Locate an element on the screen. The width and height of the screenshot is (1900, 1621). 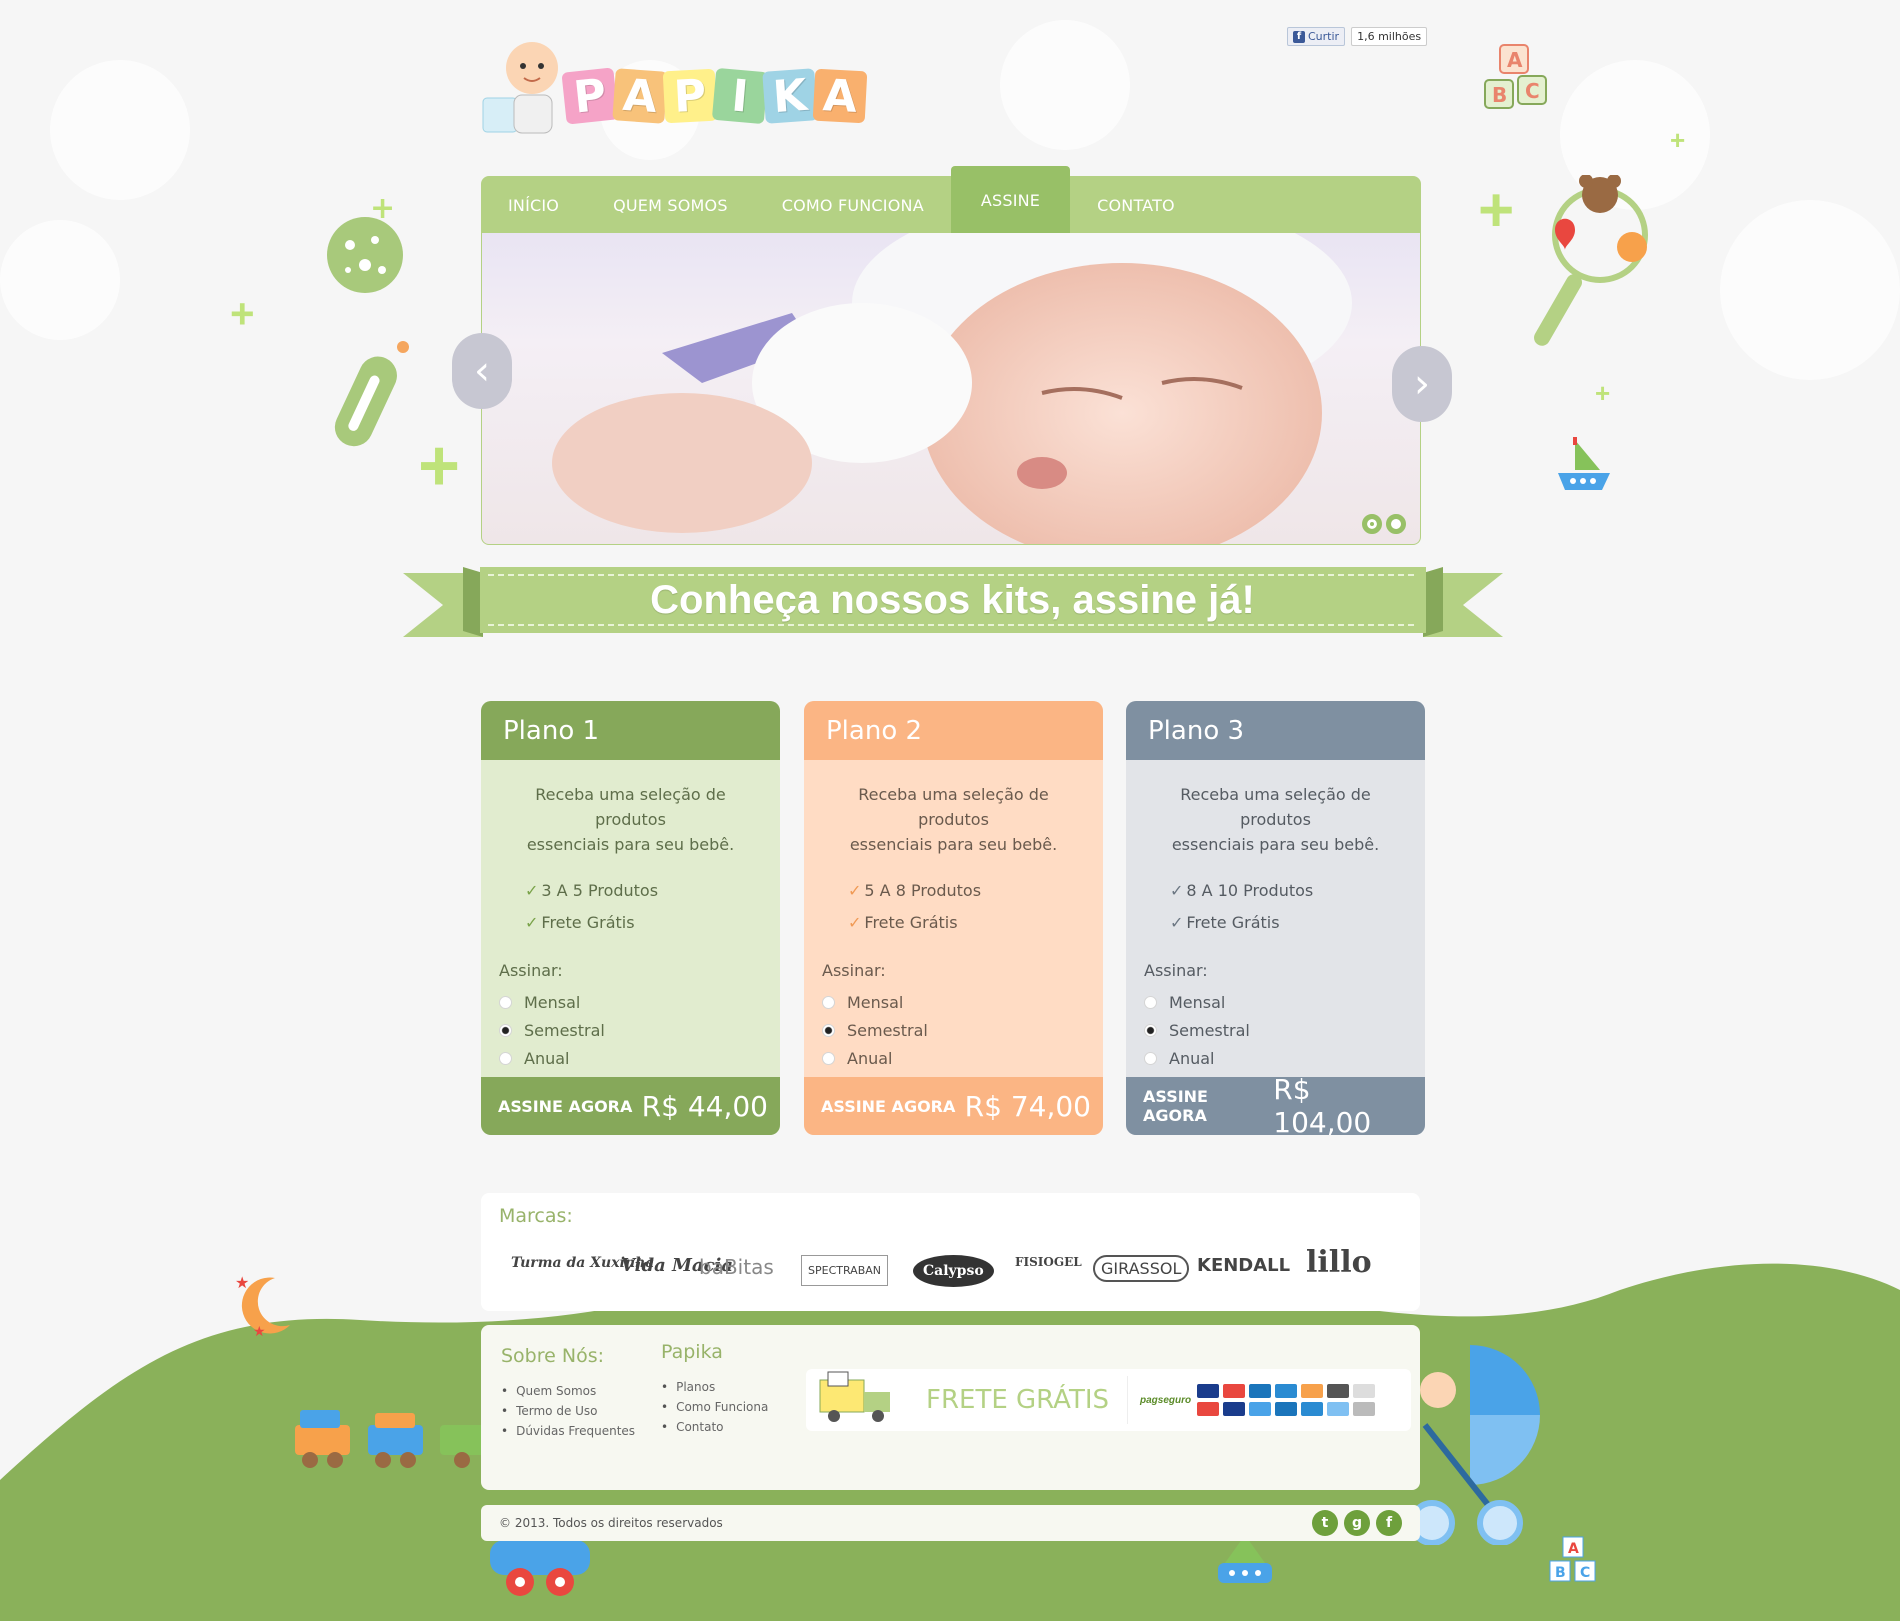
elo-card-icon is located at coordinates (1338, 1391).